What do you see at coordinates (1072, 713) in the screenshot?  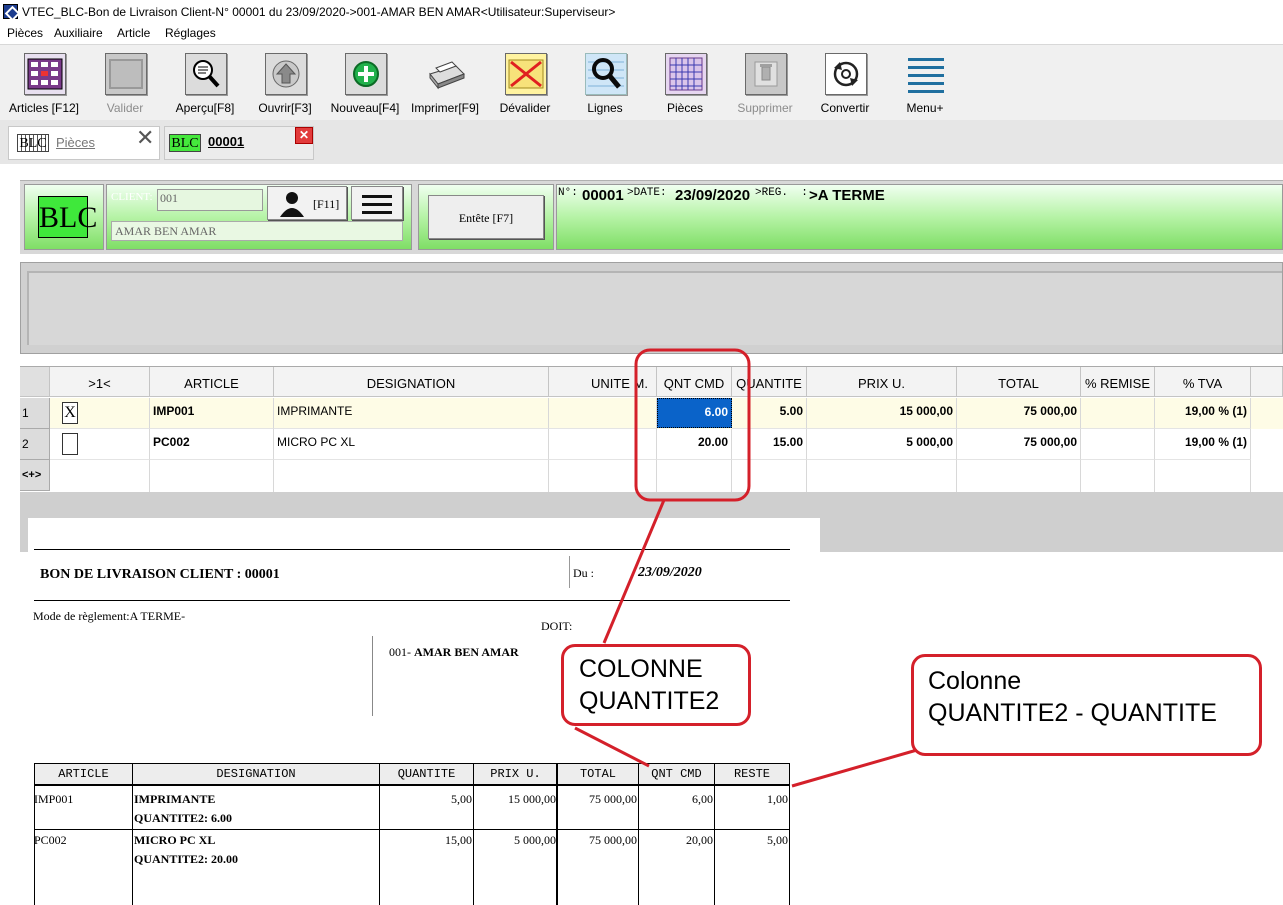 I see `callout-reste-line2: QUANTITE2 - QUANTITE` at bounding box center [1072, 713].